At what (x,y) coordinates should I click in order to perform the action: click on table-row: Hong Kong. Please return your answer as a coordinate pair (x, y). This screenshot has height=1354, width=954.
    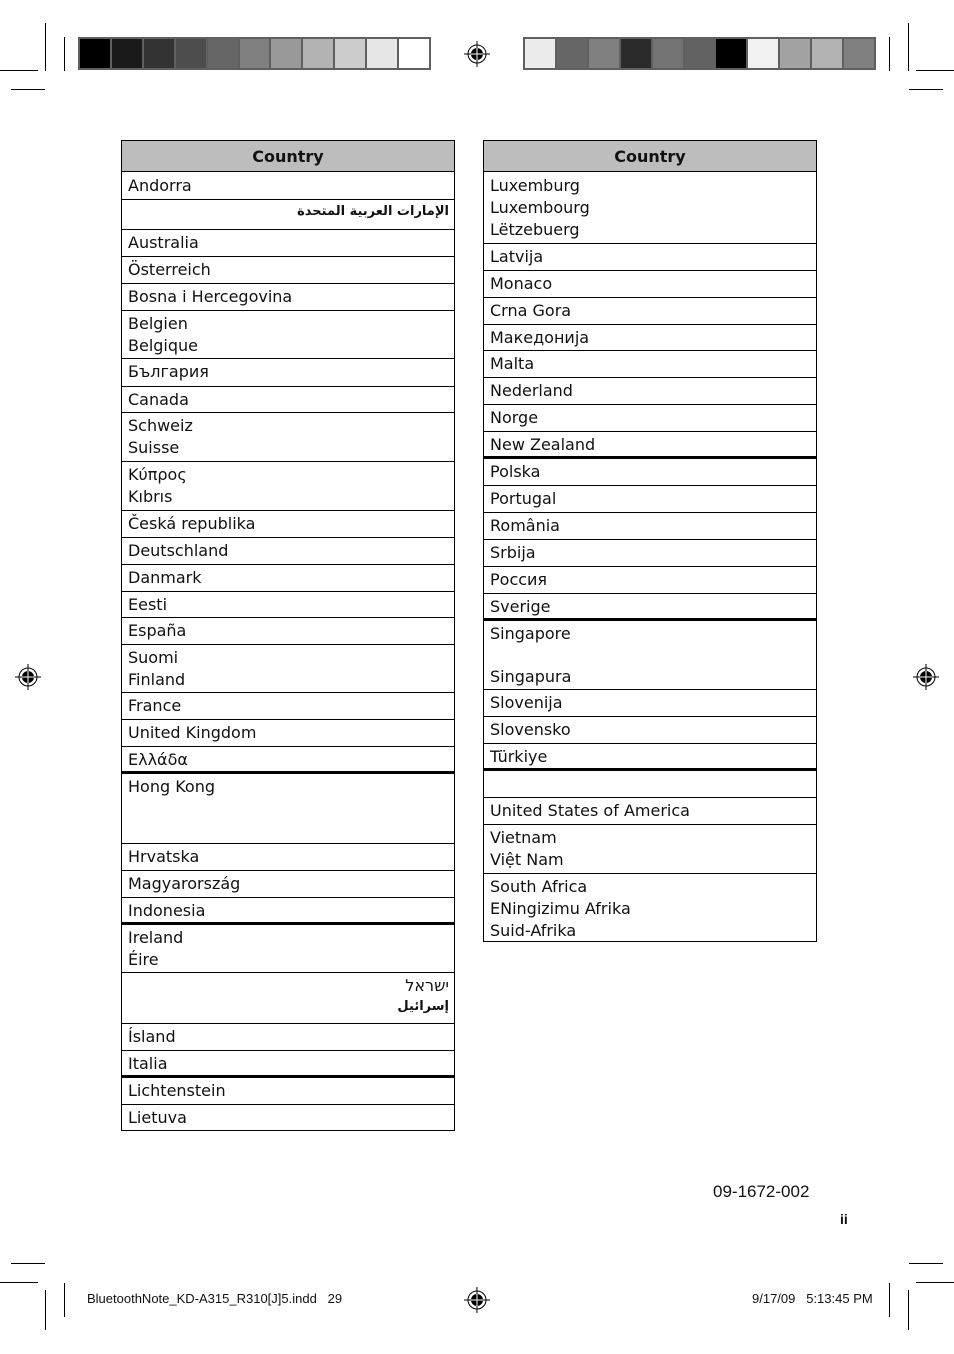
    Looking at the image, I should click on (288, 808).